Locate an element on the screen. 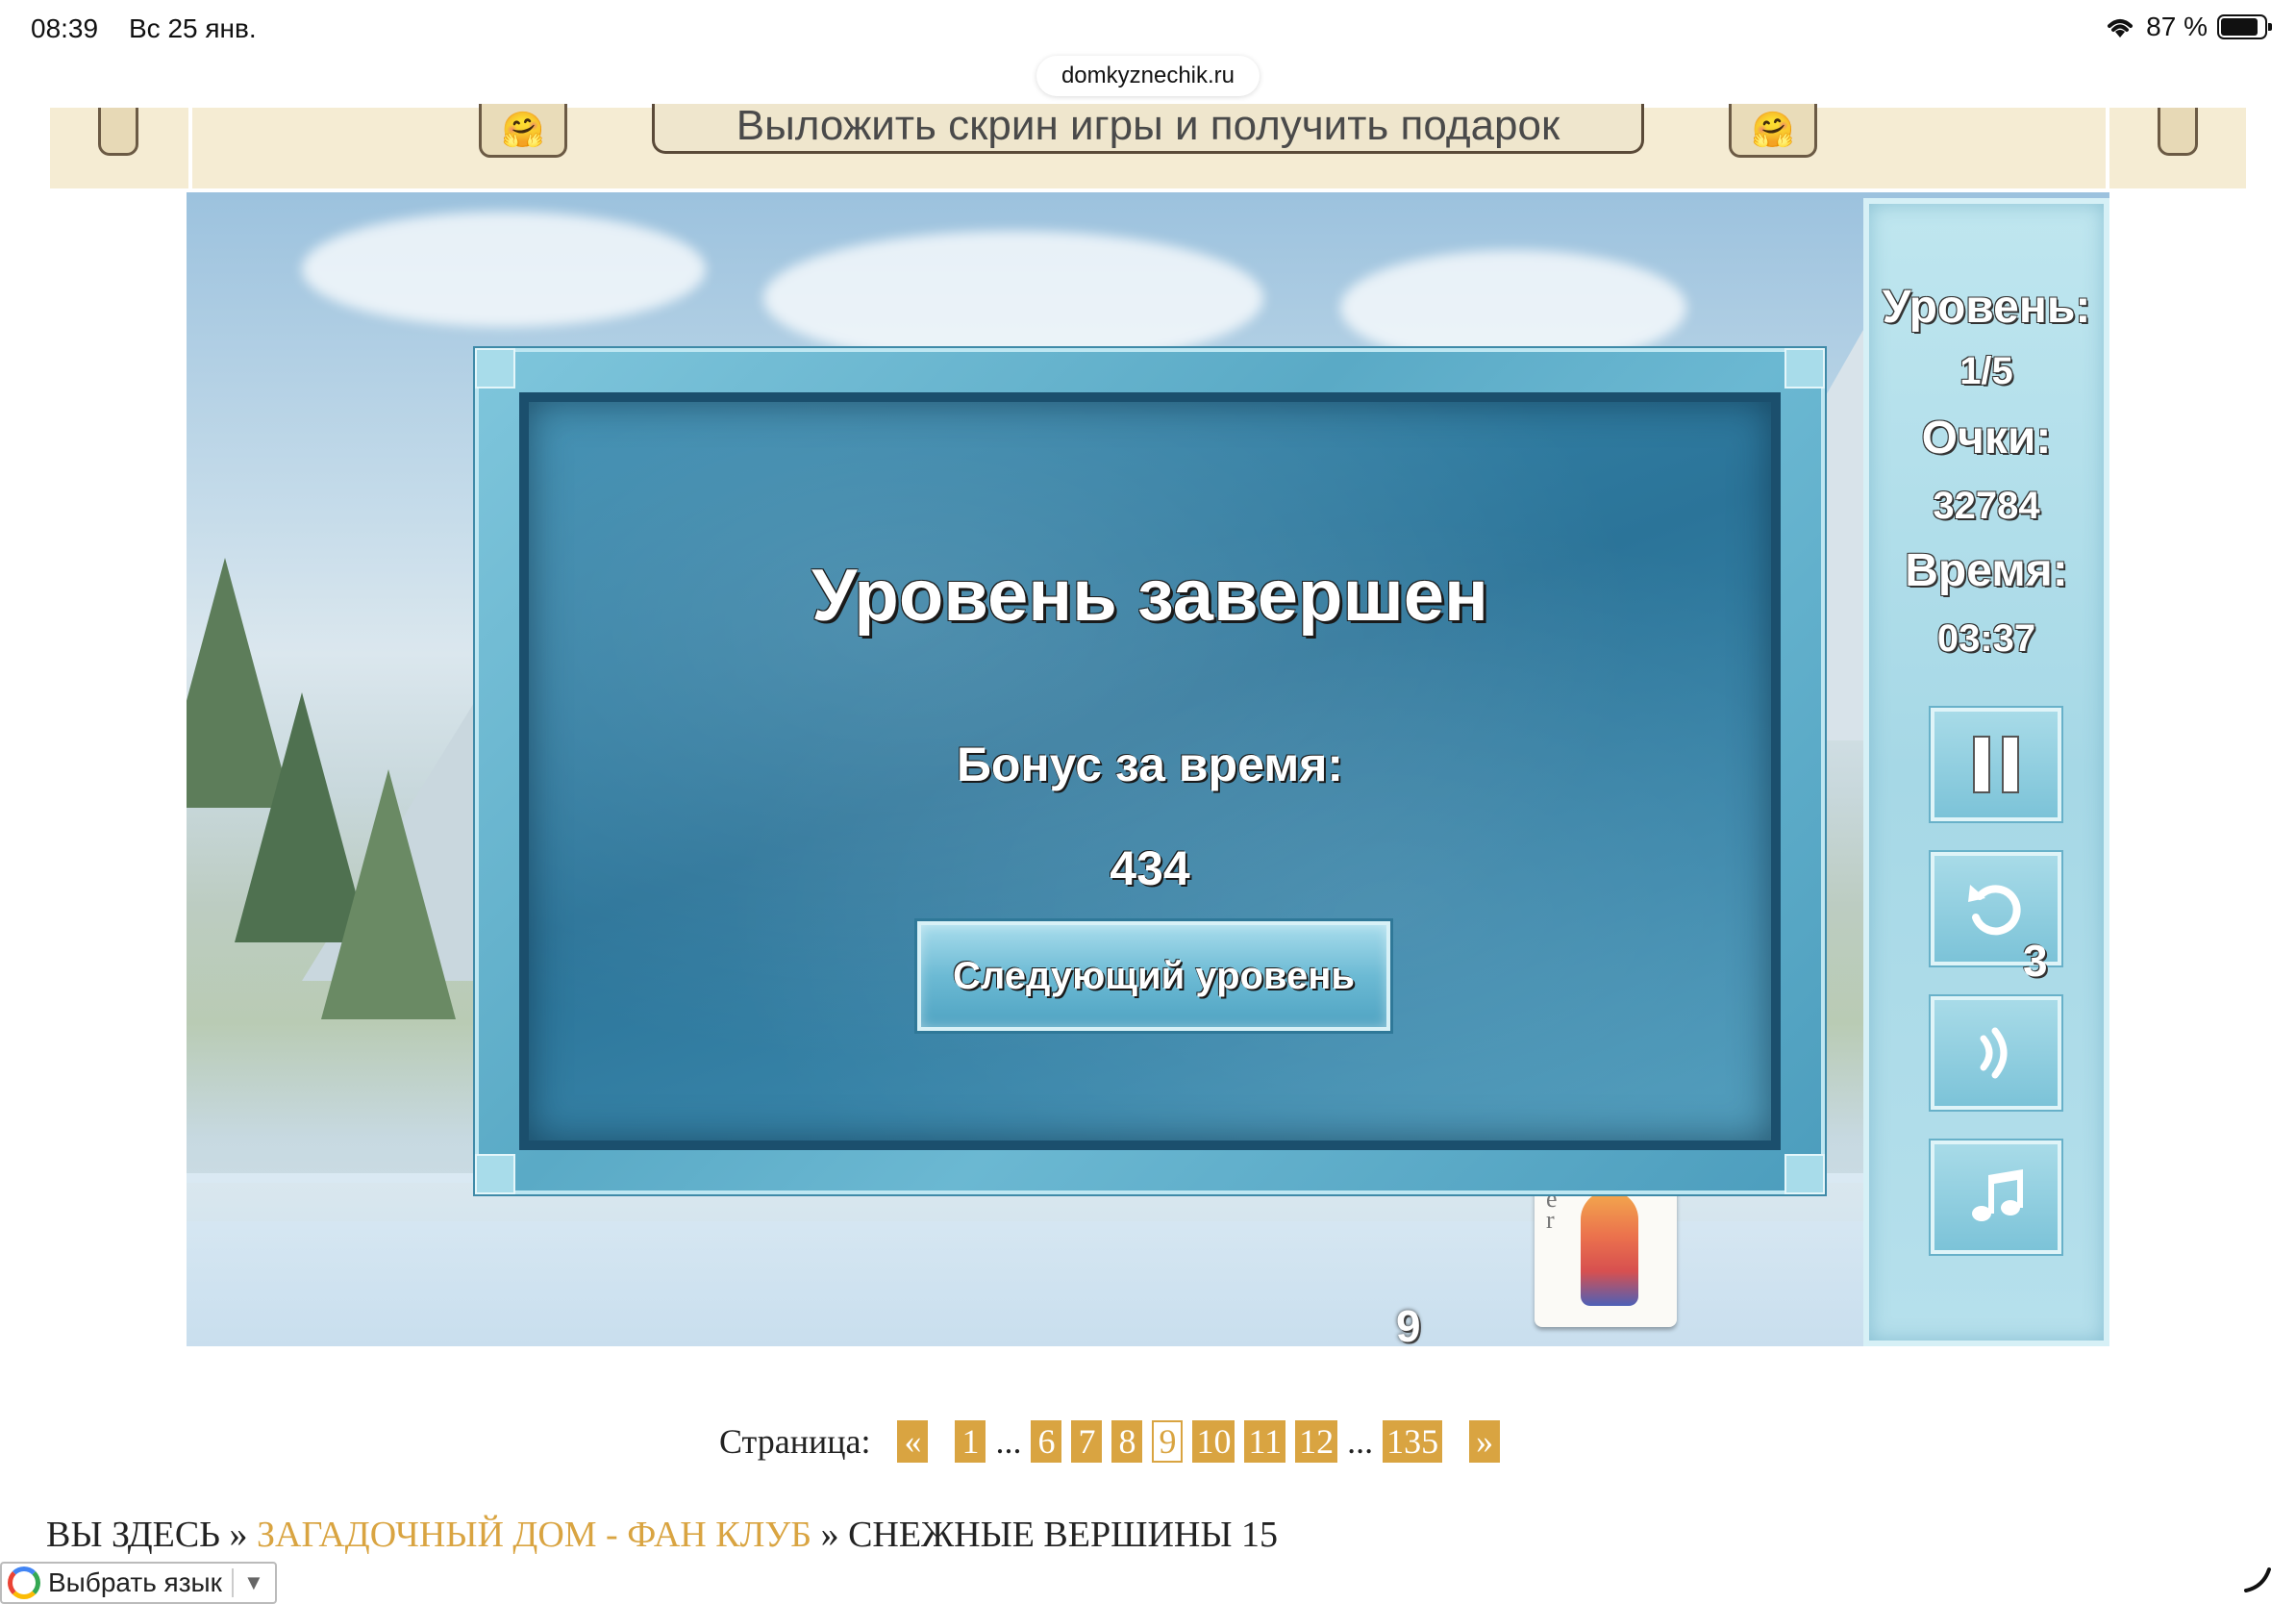 This screenshot has width=2296, height=1604. page-link-12: 12 is located at coordinates (1316, 1441).